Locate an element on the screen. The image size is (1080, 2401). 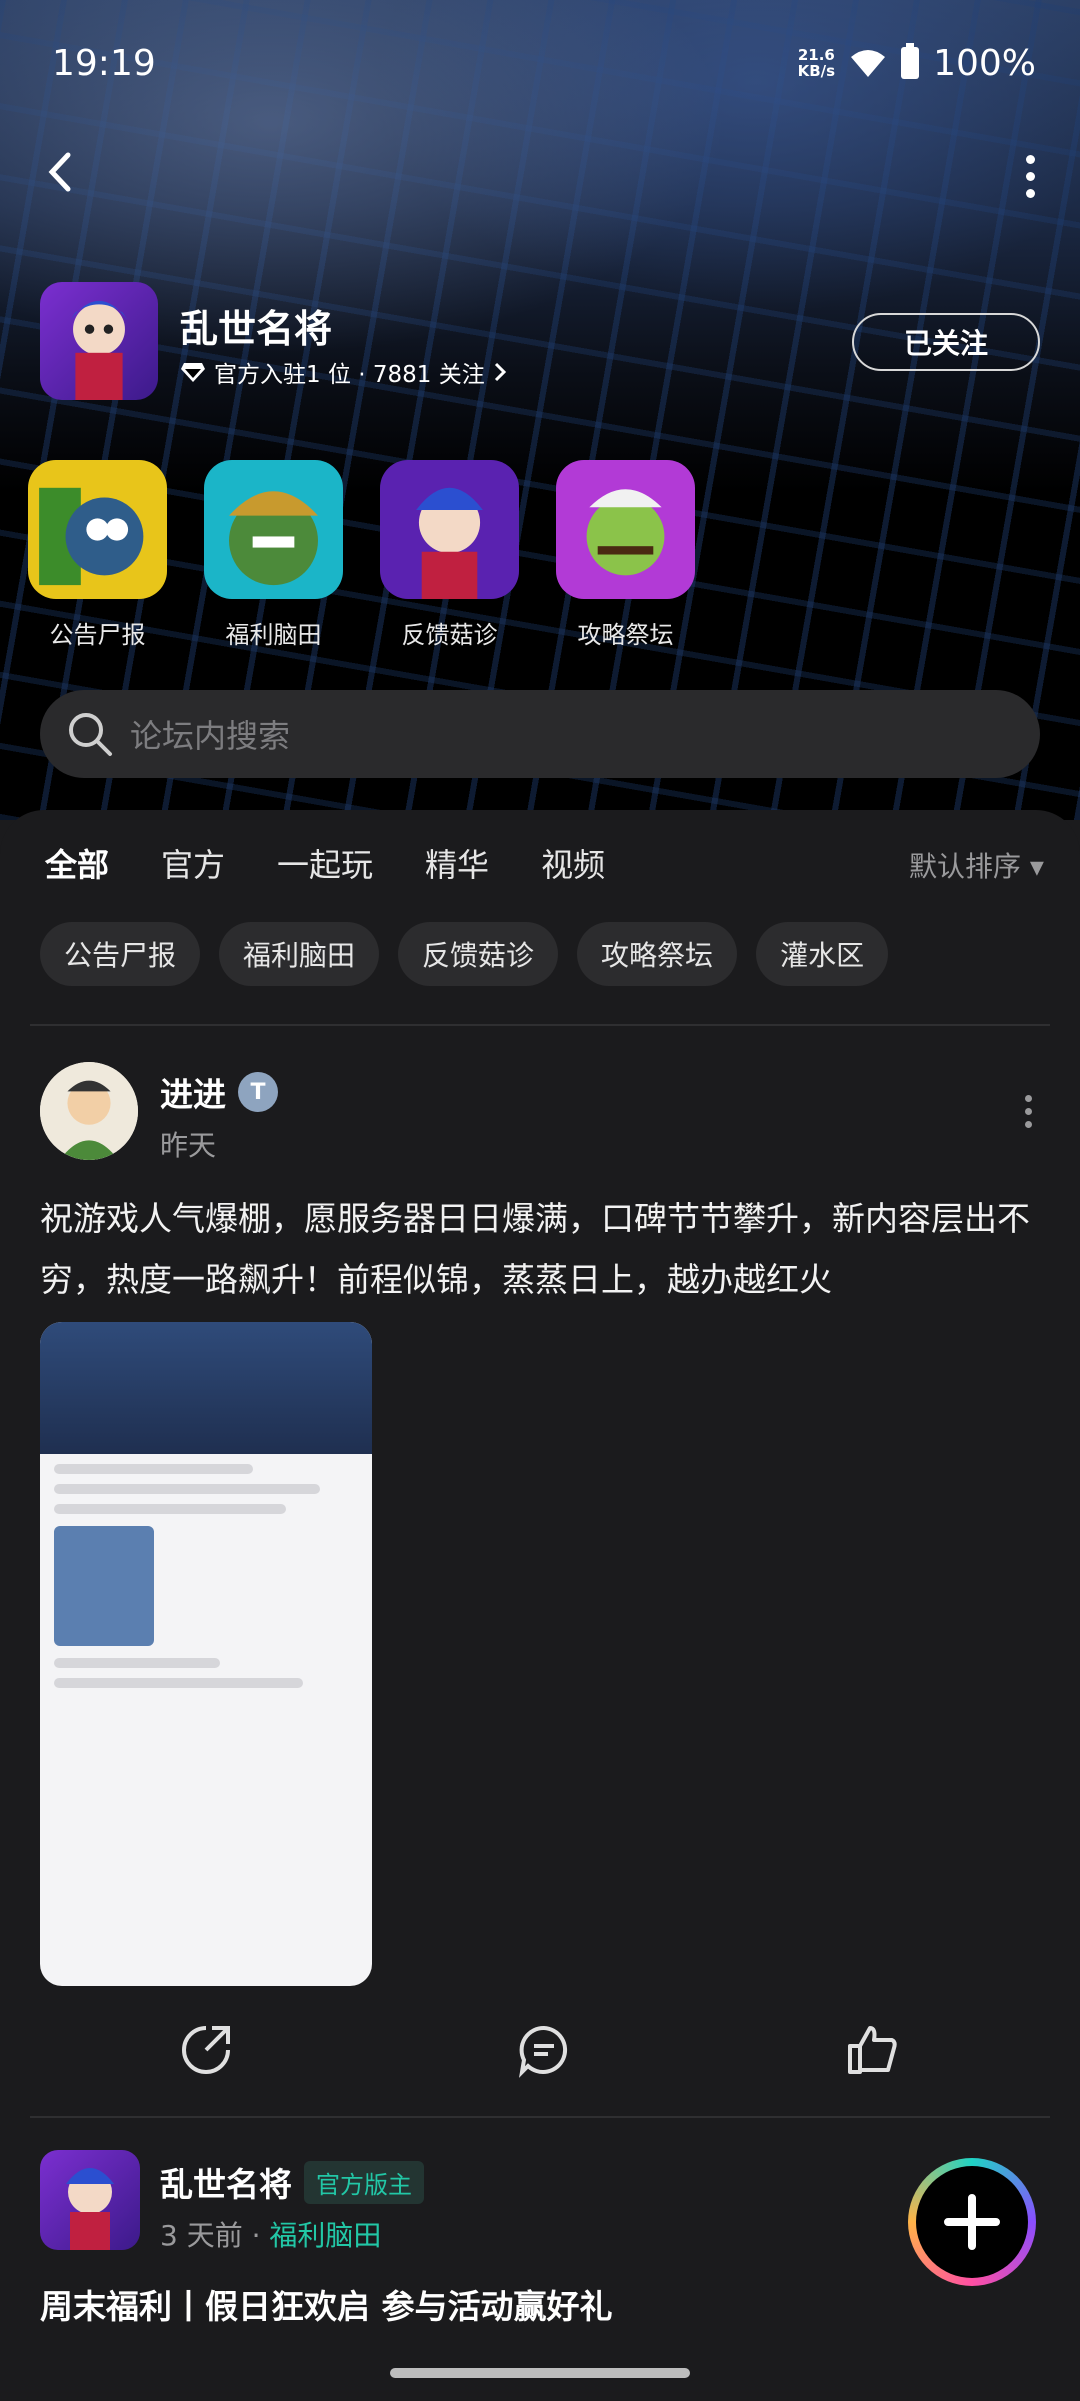
comment-button is located at coordinates (544, 2050).